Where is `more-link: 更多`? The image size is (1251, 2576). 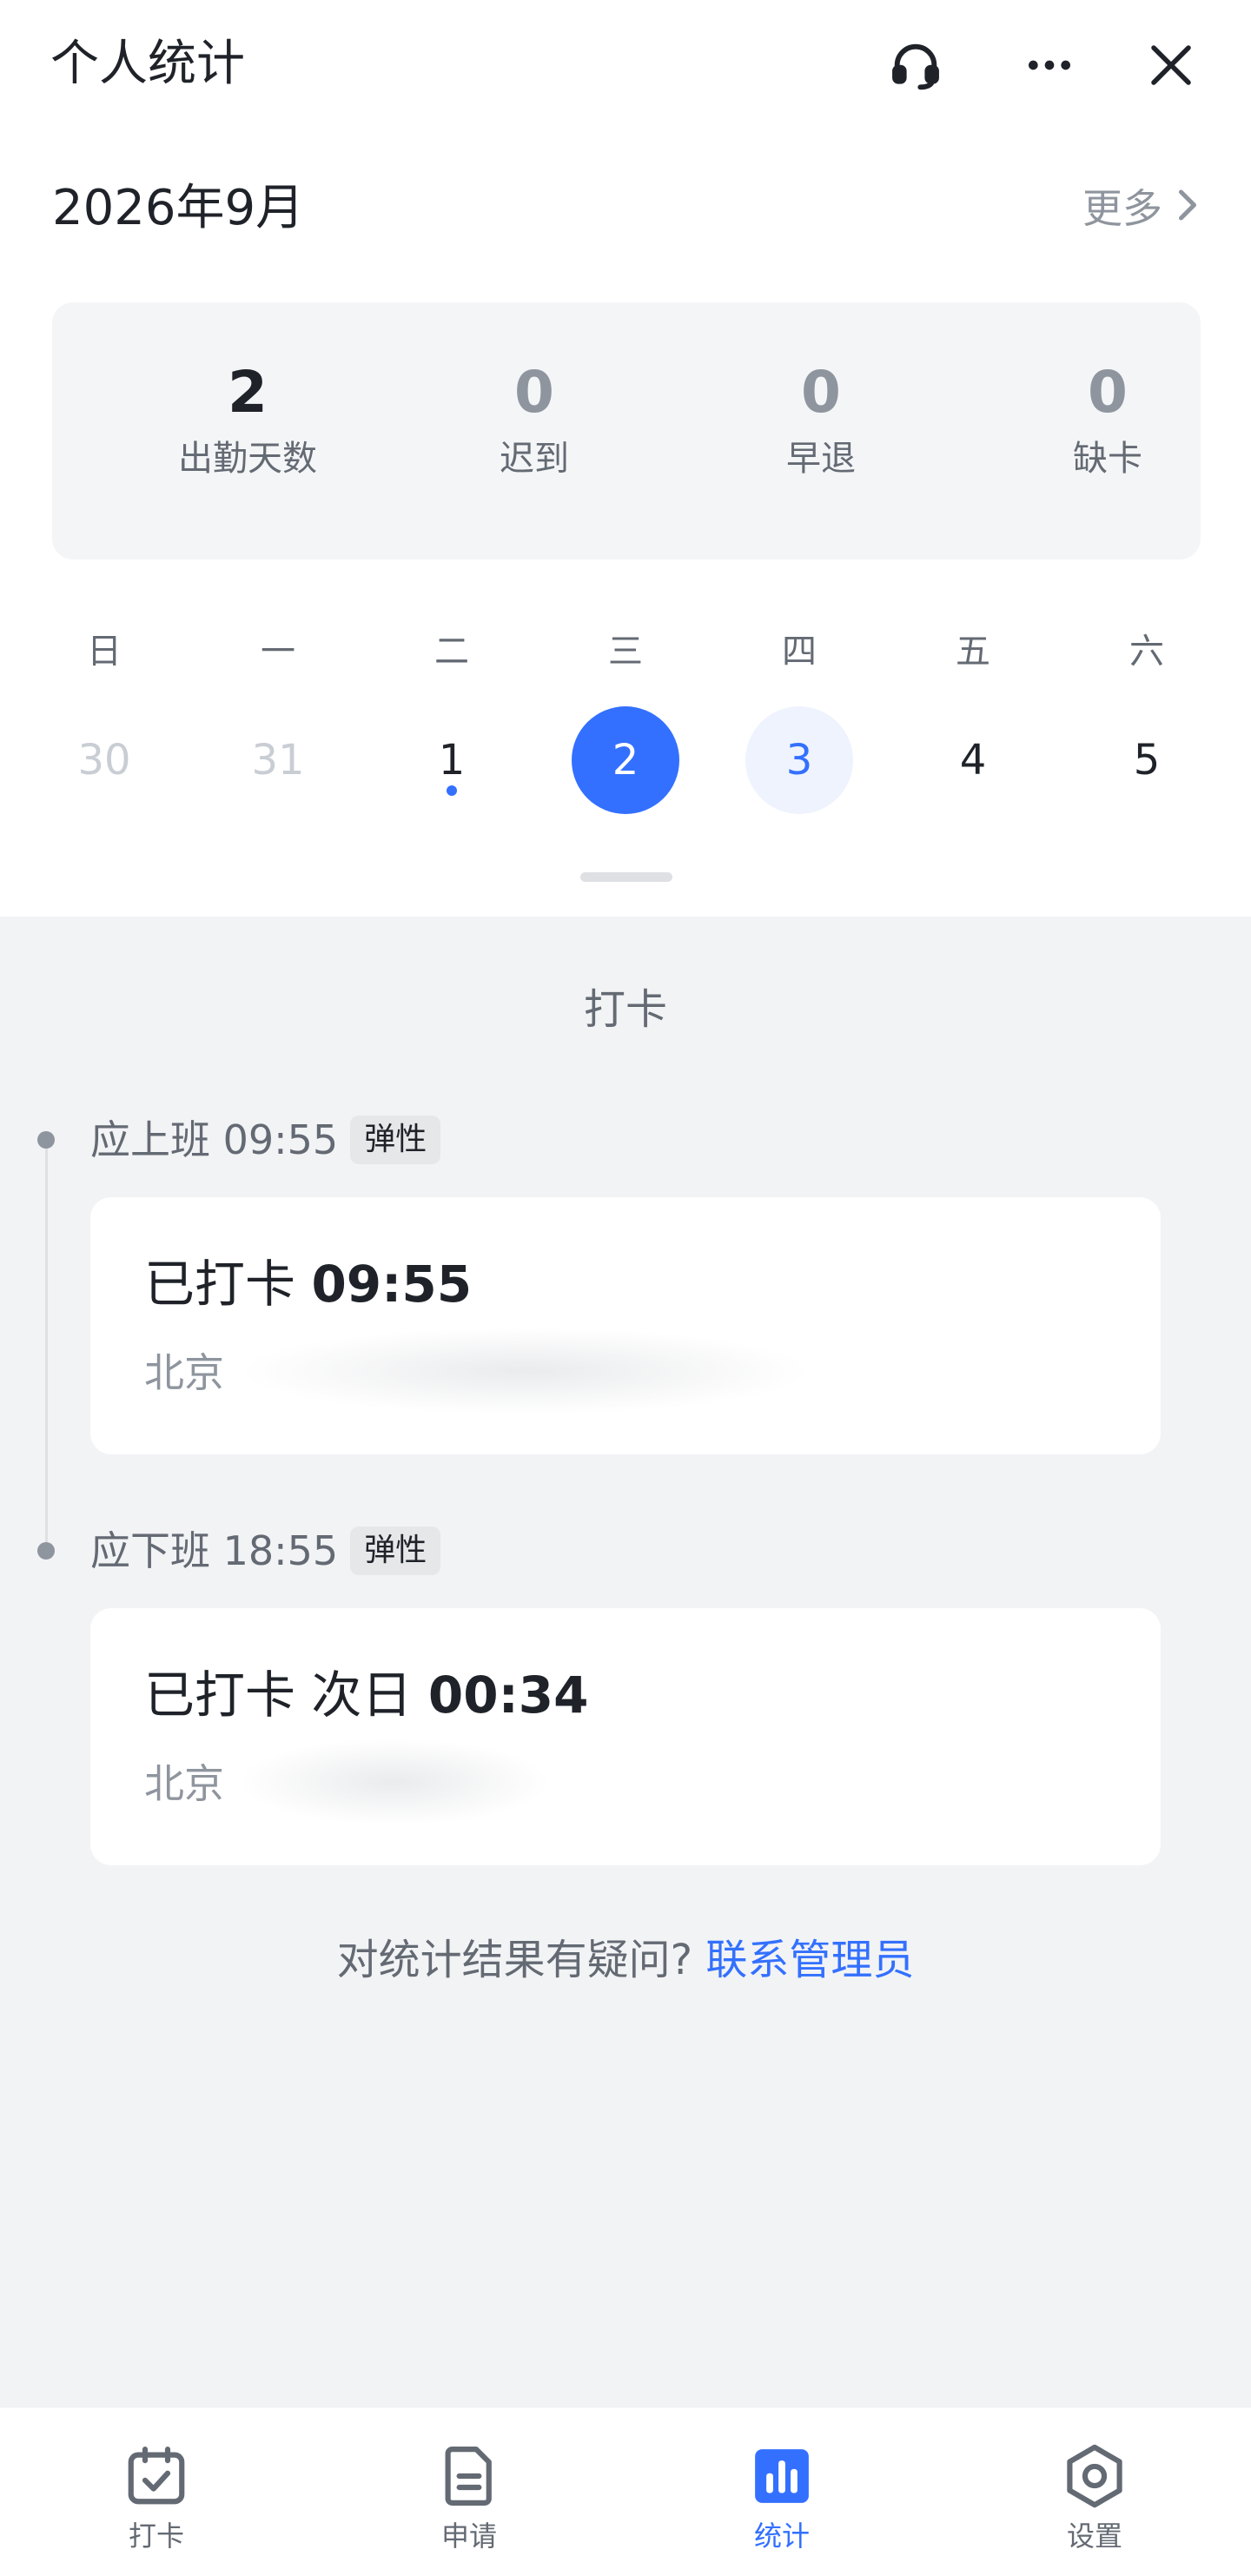
more-link: 更多 is located at coordinates (1141, 208).